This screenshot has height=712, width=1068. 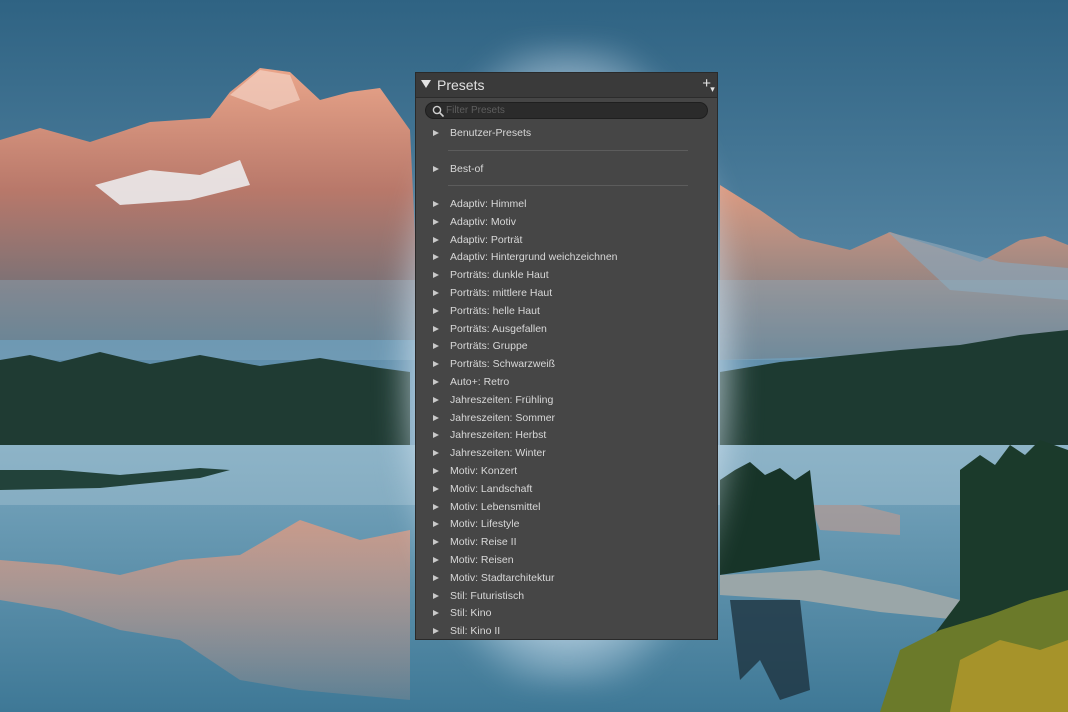 I want to click on preset-group-label: Benutzer-Presets, so click(x=491, y=133).